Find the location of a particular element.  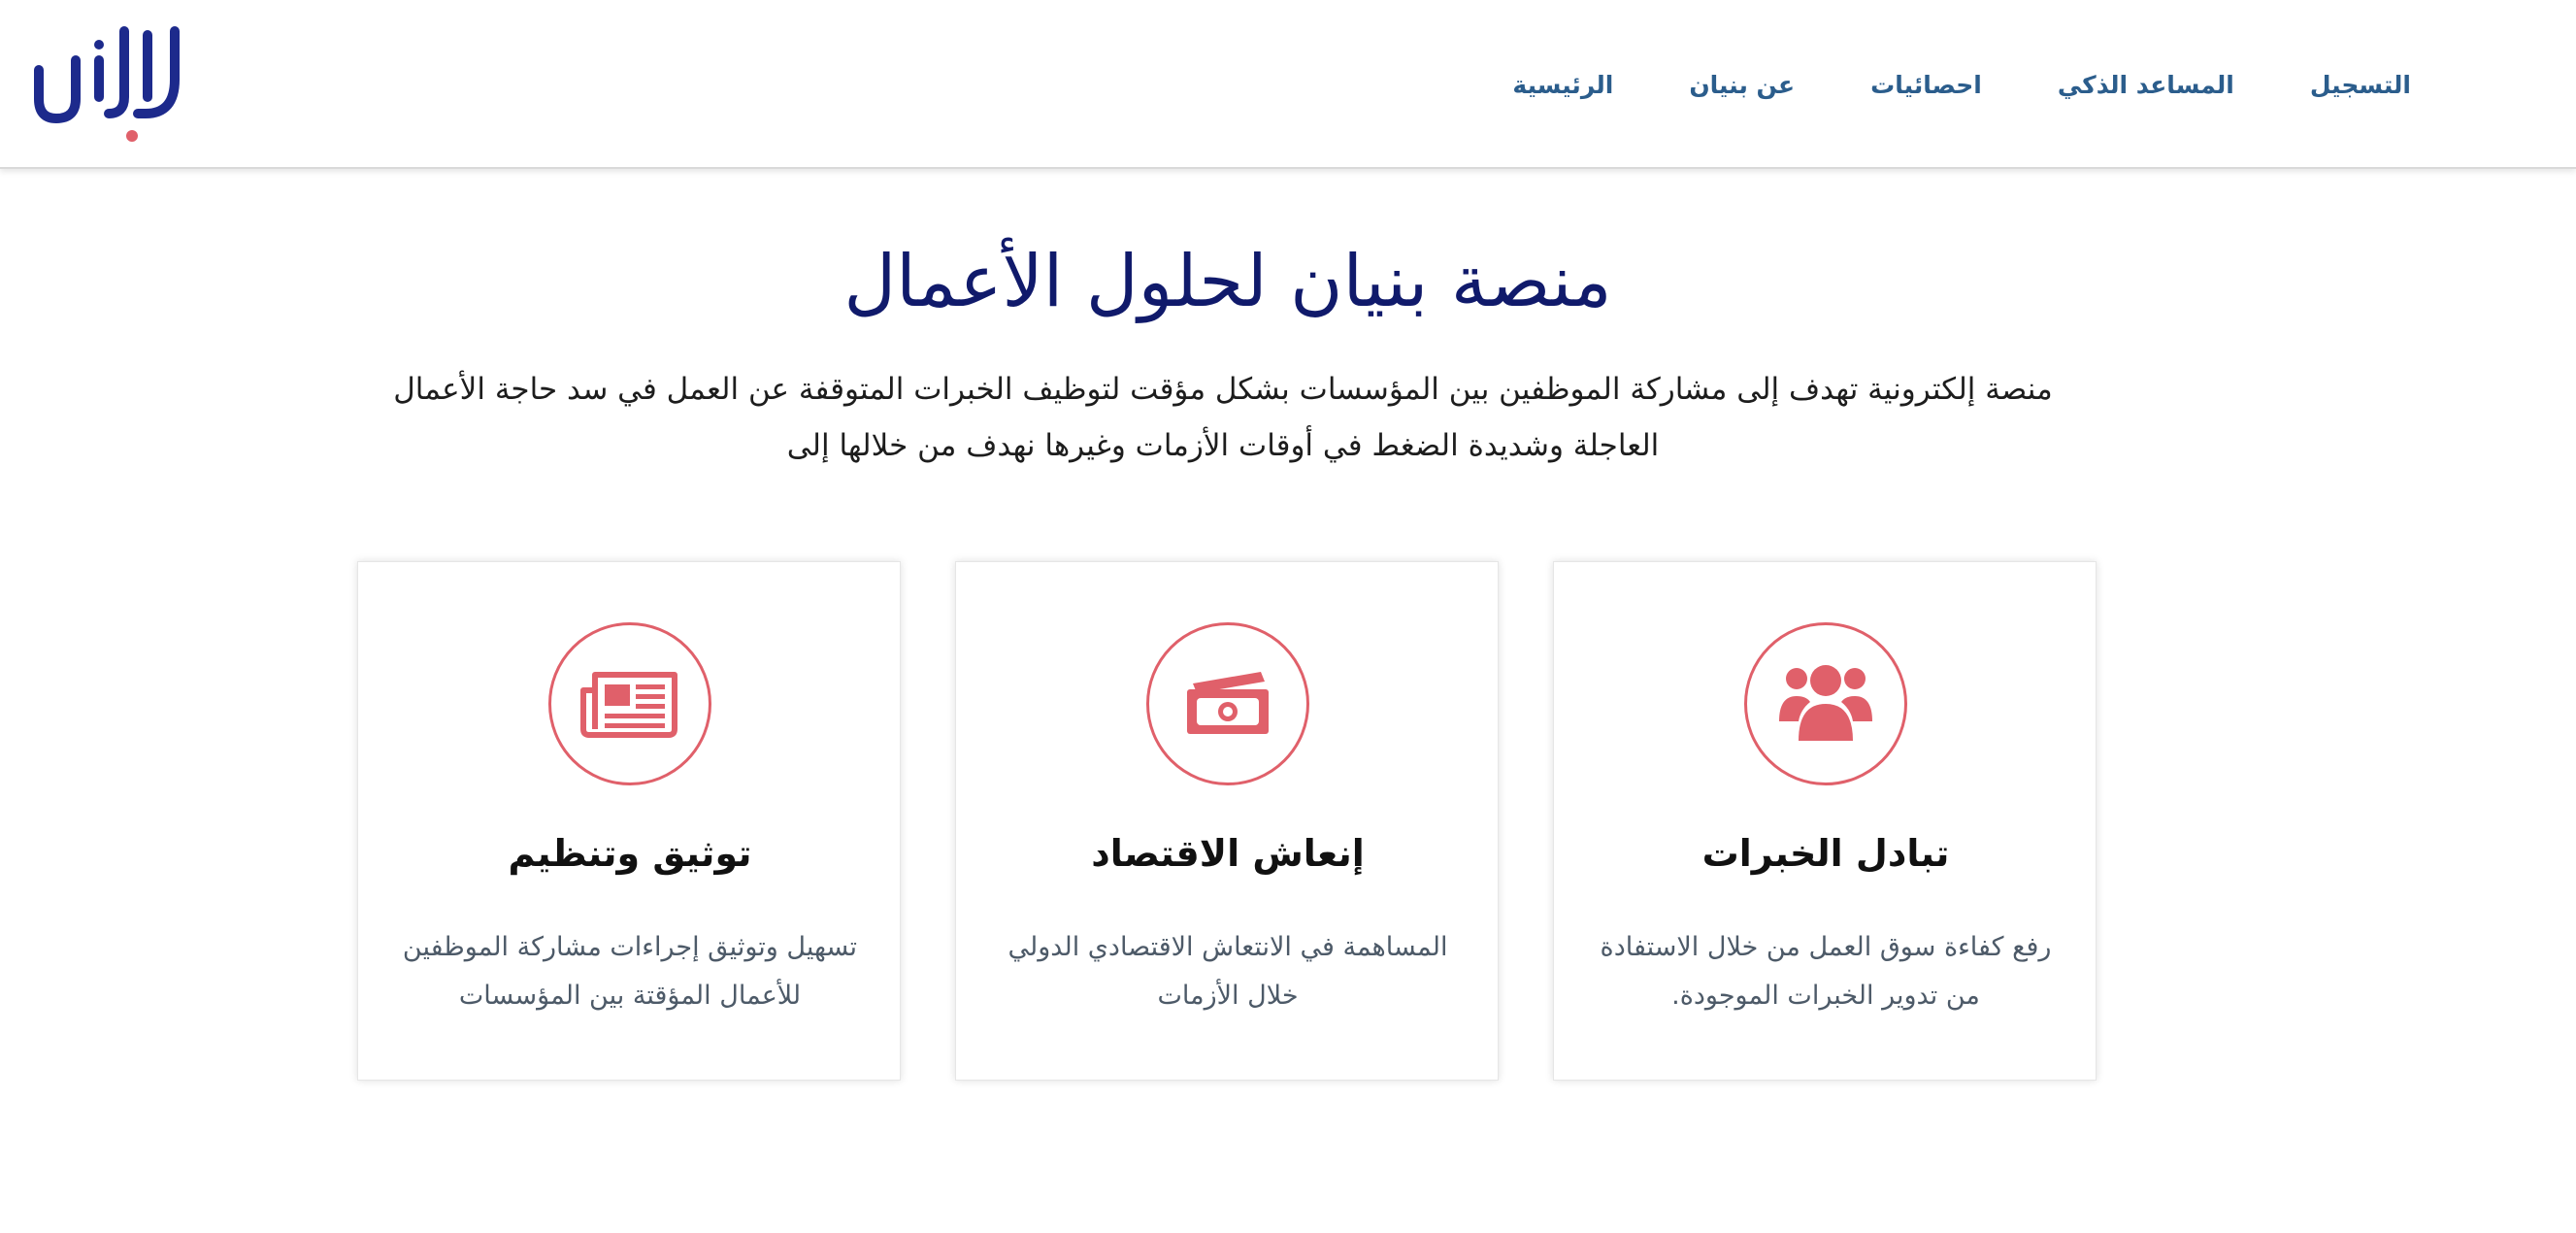

users-icon is located at coordinates (1825, 703).